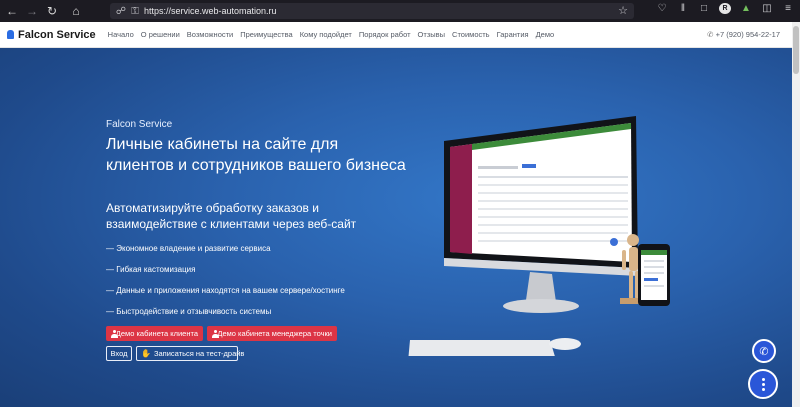  What do you see at coordinates (654, 275) in the screenshot?
I see `phone-illustration` at bounding box center [654, 275].